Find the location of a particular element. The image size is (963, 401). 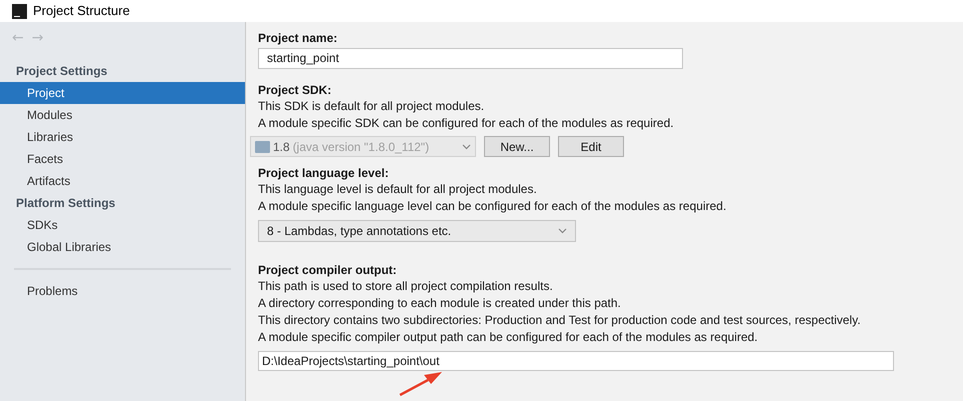

sidebar-item: Modules is located at coordinates (122, 115).